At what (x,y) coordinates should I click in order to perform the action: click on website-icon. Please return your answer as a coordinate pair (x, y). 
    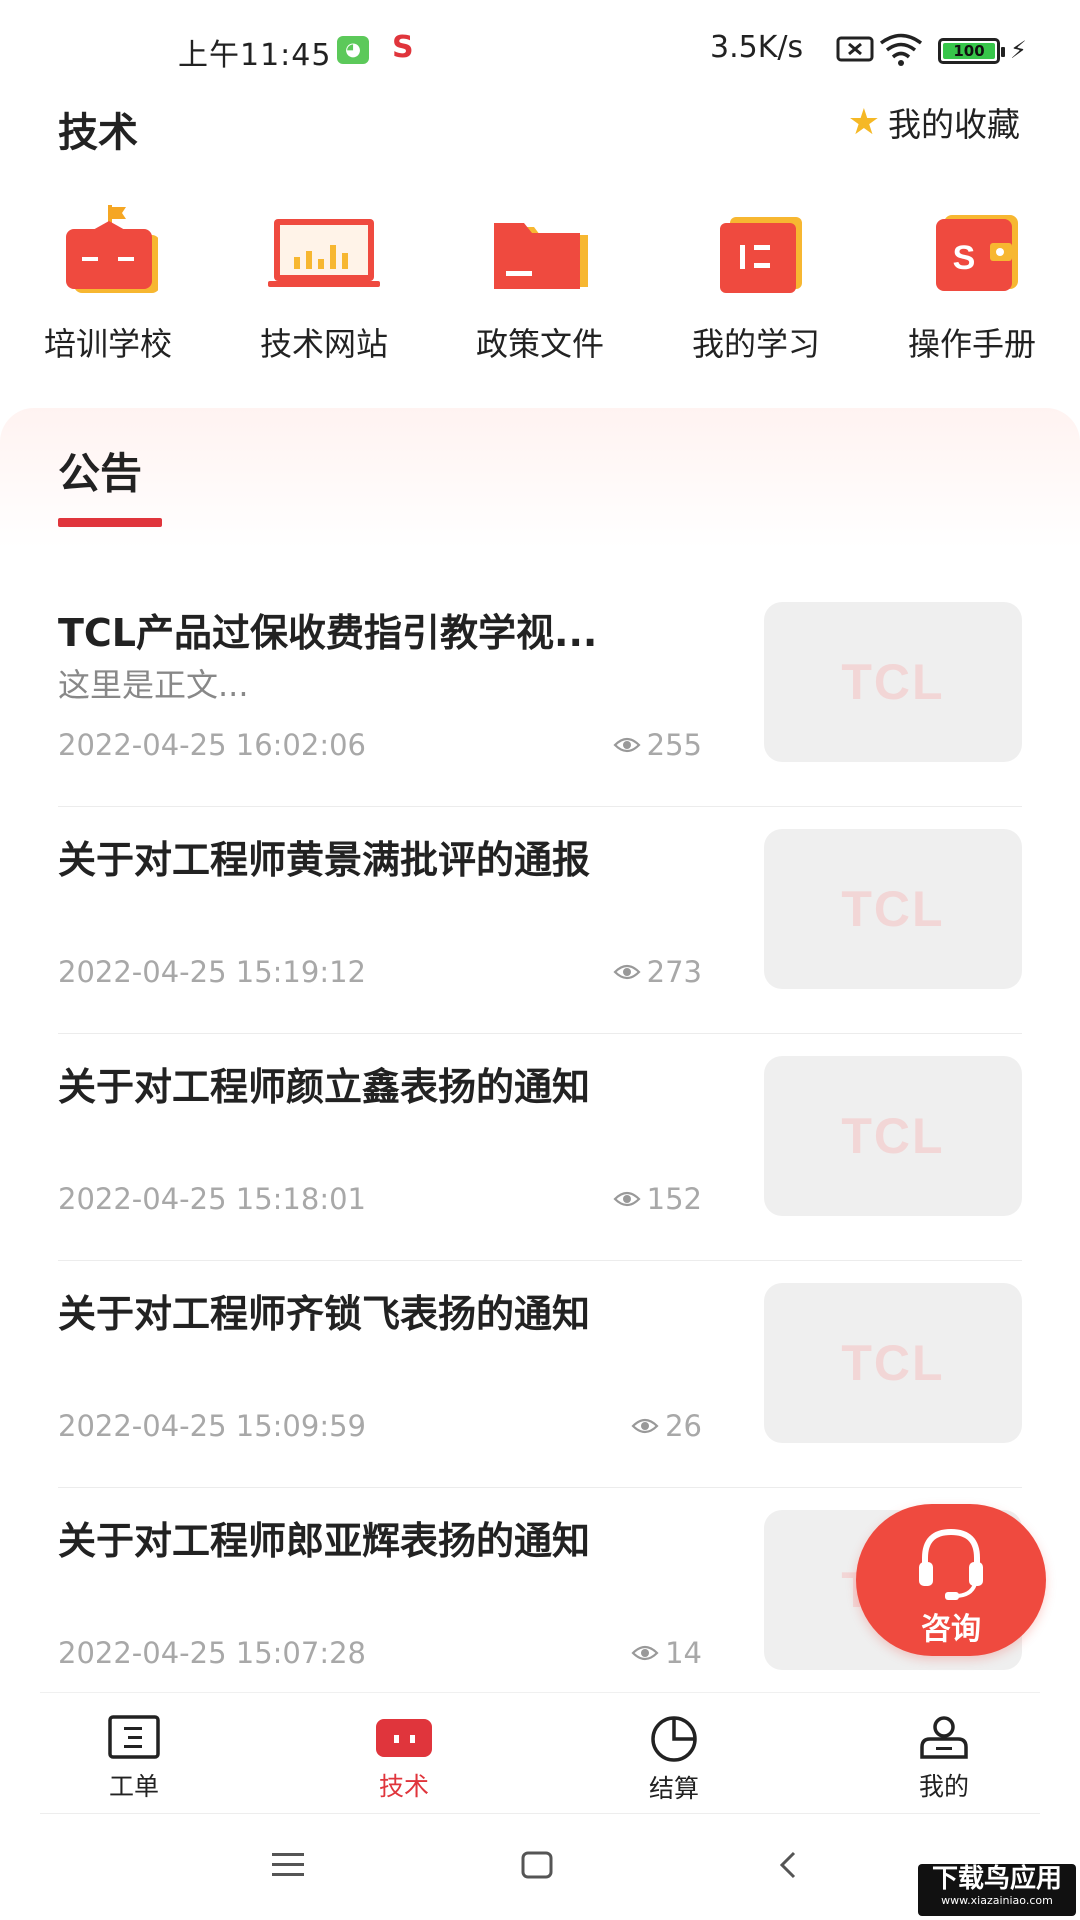
    Looking at the image, I should click on (324, 250).